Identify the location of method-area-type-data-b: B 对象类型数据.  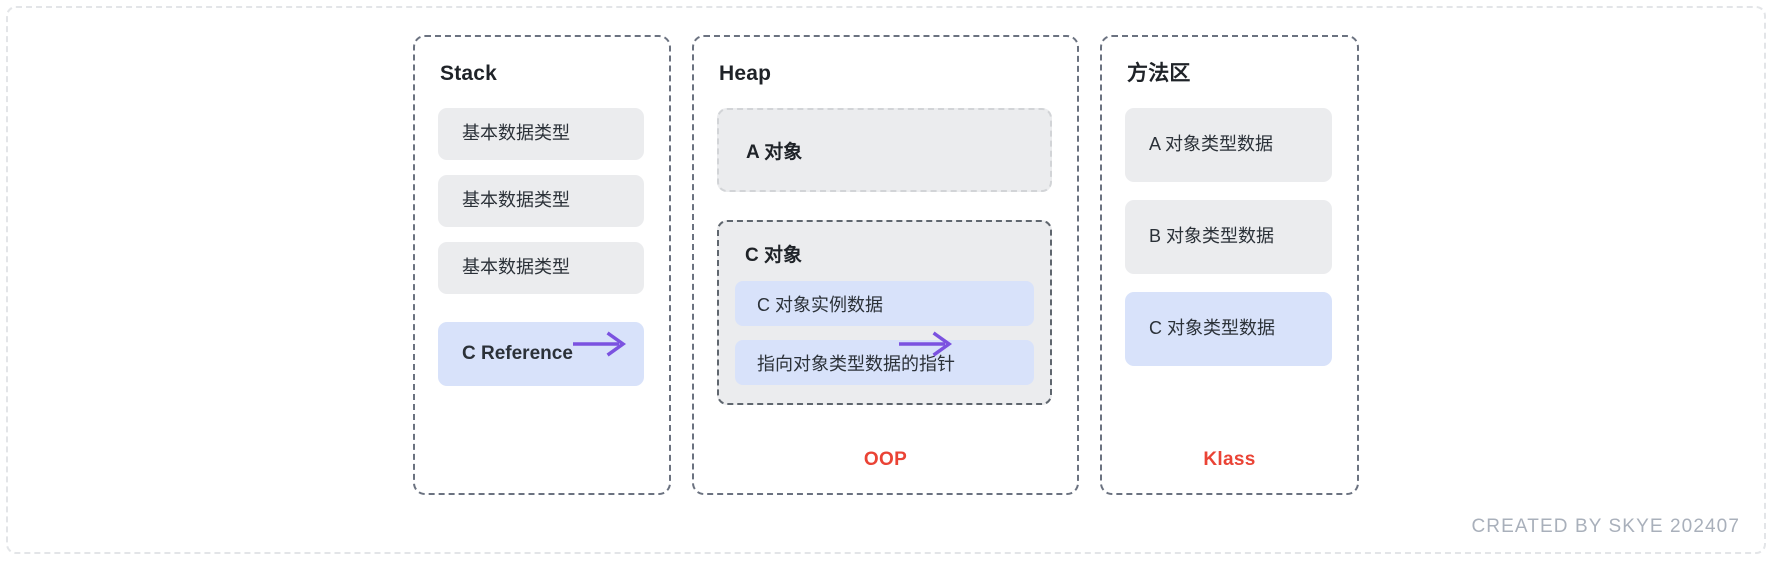
(1228, 237).